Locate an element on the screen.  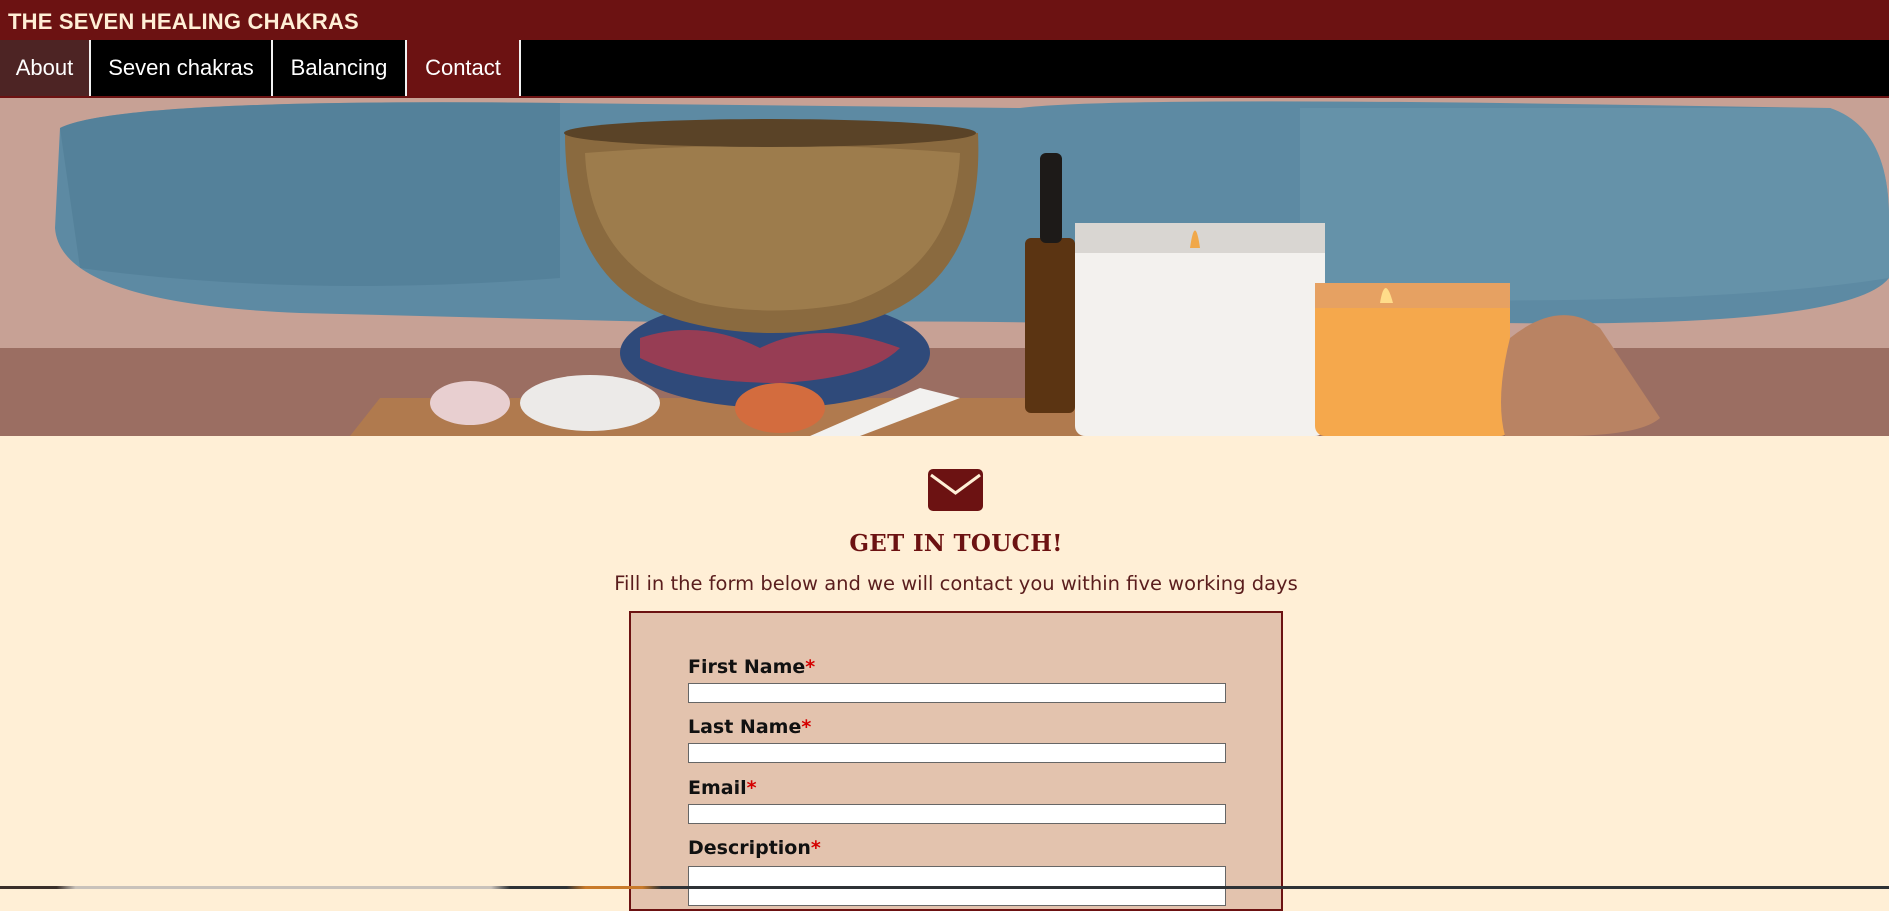
email-input is located at coordinates (957, 814).